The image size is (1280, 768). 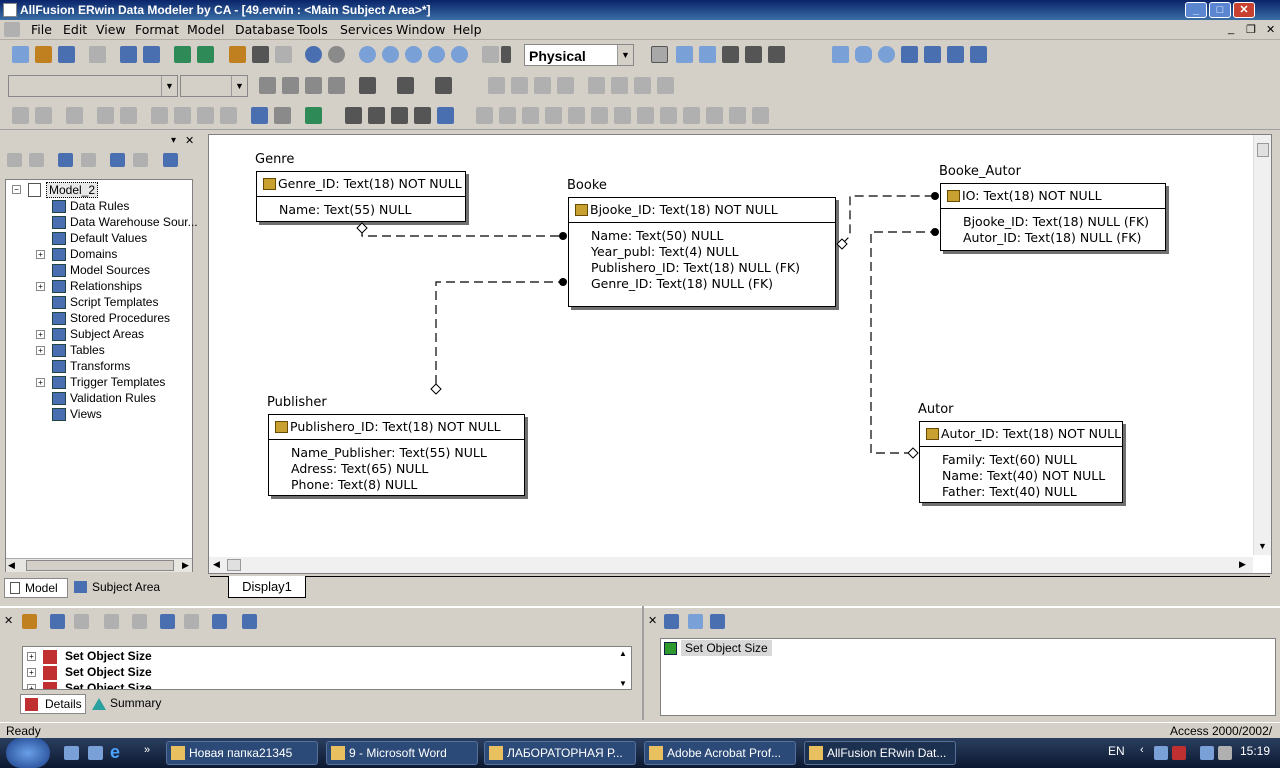 What do you see at coordinates (840, 54) in the screenshot?
I see `rectangle-icon` at bounding box center [840, 54].